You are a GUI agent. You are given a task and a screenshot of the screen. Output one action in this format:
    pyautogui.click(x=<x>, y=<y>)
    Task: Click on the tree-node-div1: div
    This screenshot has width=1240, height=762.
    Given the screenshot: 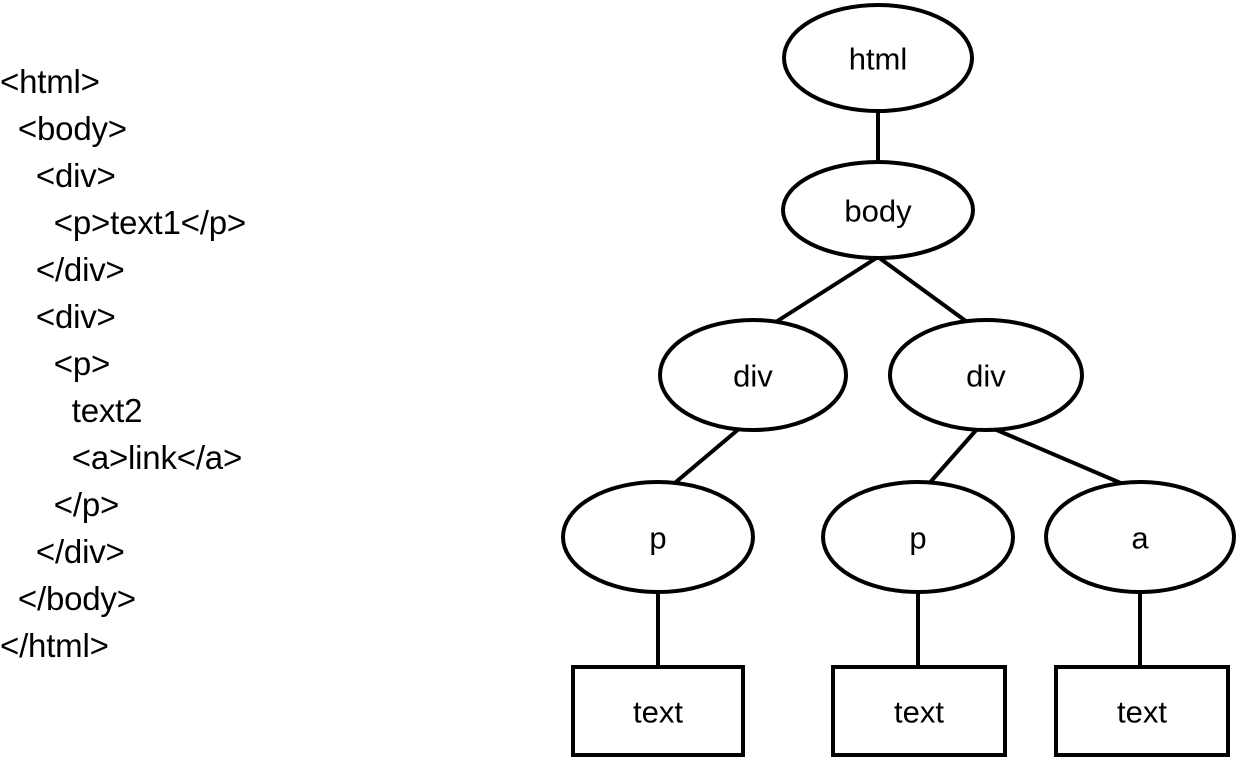 What is the action you would take?
    pyautogui.click(x=753, y=375)
    